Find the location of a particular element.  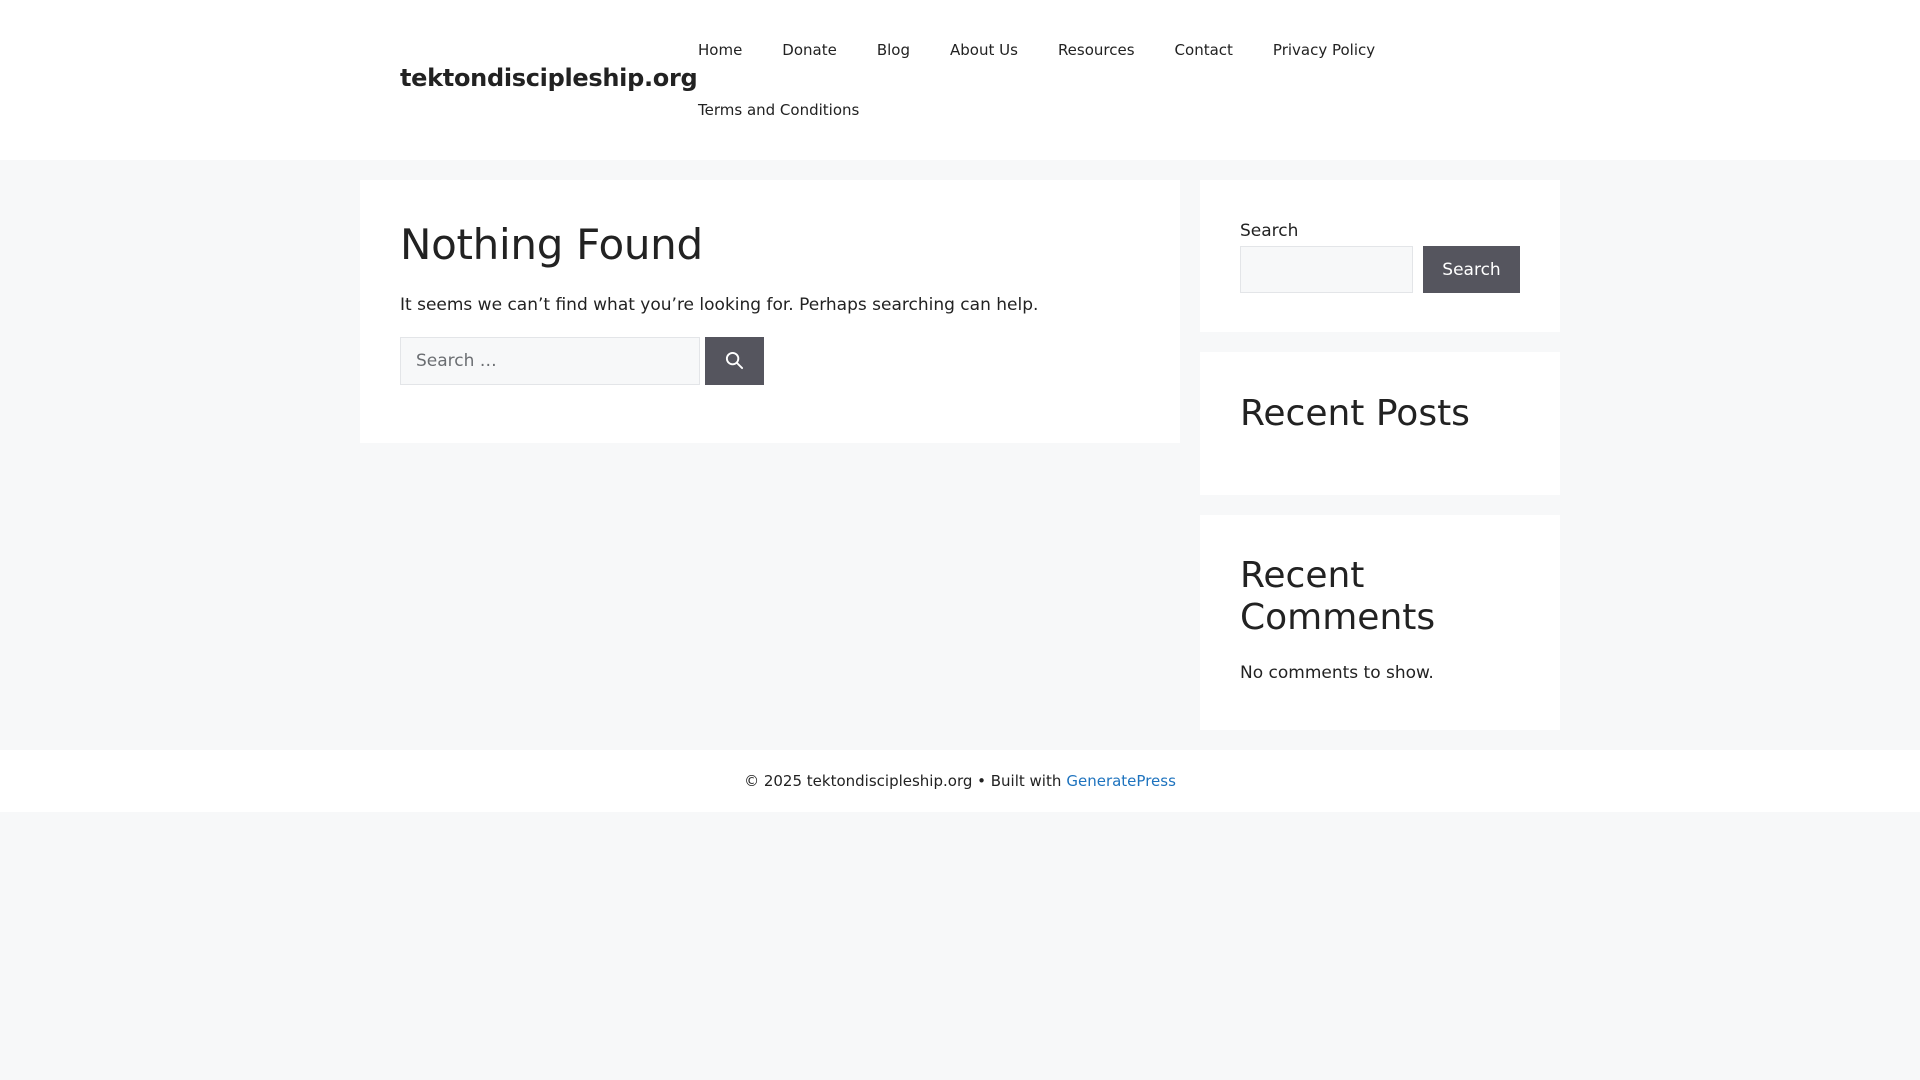

search-input is located at coordinates (550, 360).